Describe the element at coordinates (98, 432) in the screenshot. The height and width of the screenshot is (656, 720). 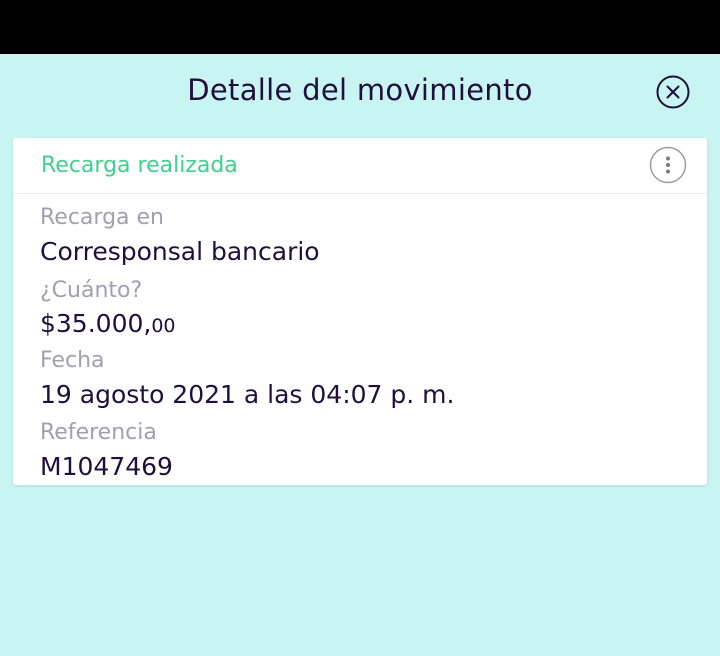
I see `field-label-reference: Referencia` at that location.